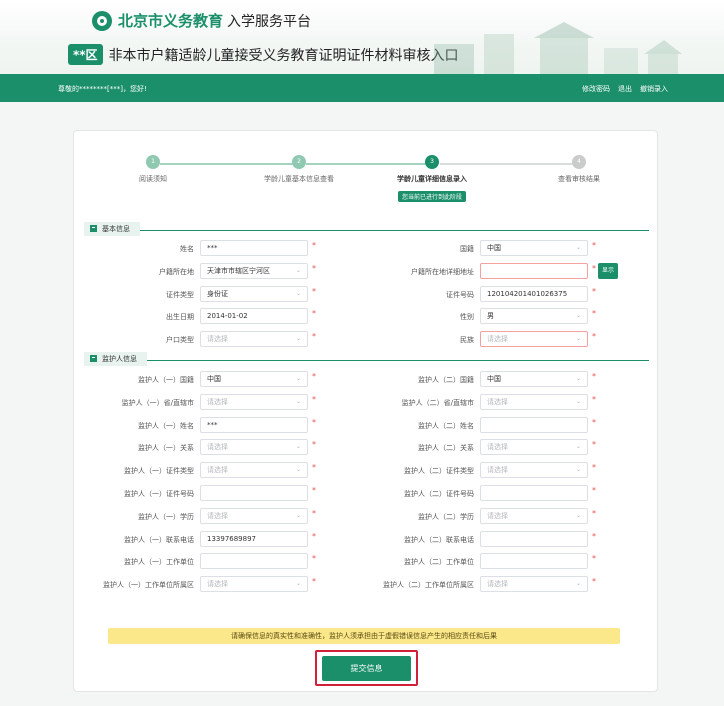 The image size is (724, 706). Describe the element at coordinates (534, 316) in the screenshot. I see `select-field: 男 ⌄` at that location.